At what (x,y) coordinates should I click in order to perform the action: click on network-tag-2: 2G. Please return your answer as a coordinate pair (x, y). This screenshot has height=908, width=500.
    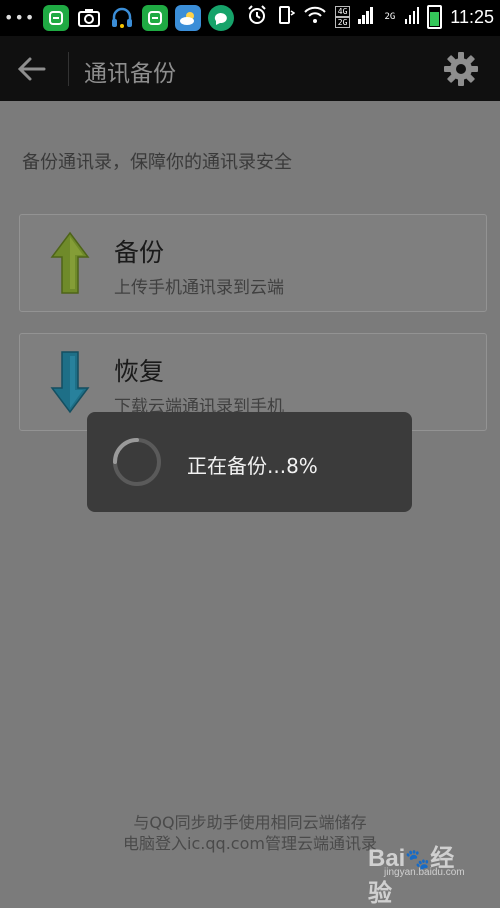
    Looking at the image, I should click on (390, 16).